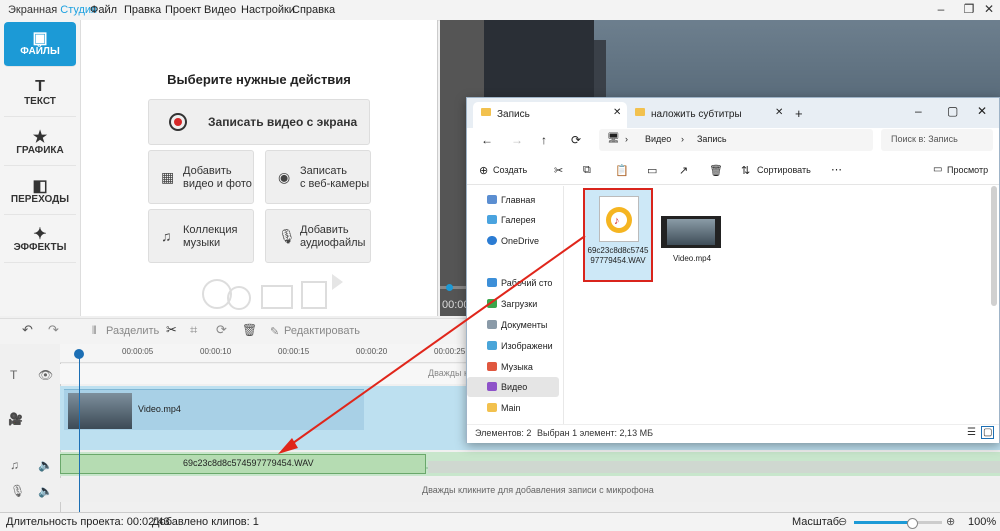 The image size is (1000, 531). What do you see at coordinates (513, 241) in the screenshot?
I see `sidebar-item-onedrive: OneDrive` at bounding box center [513, 241].